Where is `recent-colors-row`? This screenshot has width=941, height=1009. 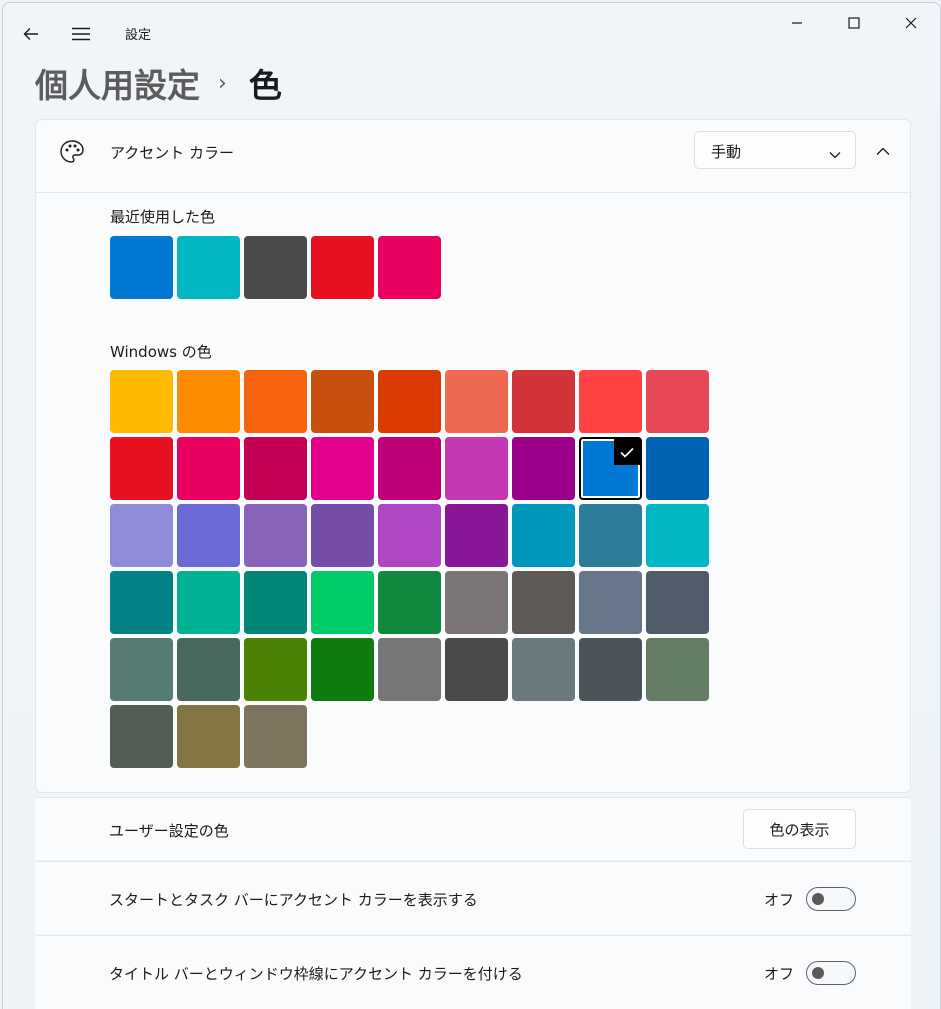 recent-colors-row is located at coordinates (275, 267).